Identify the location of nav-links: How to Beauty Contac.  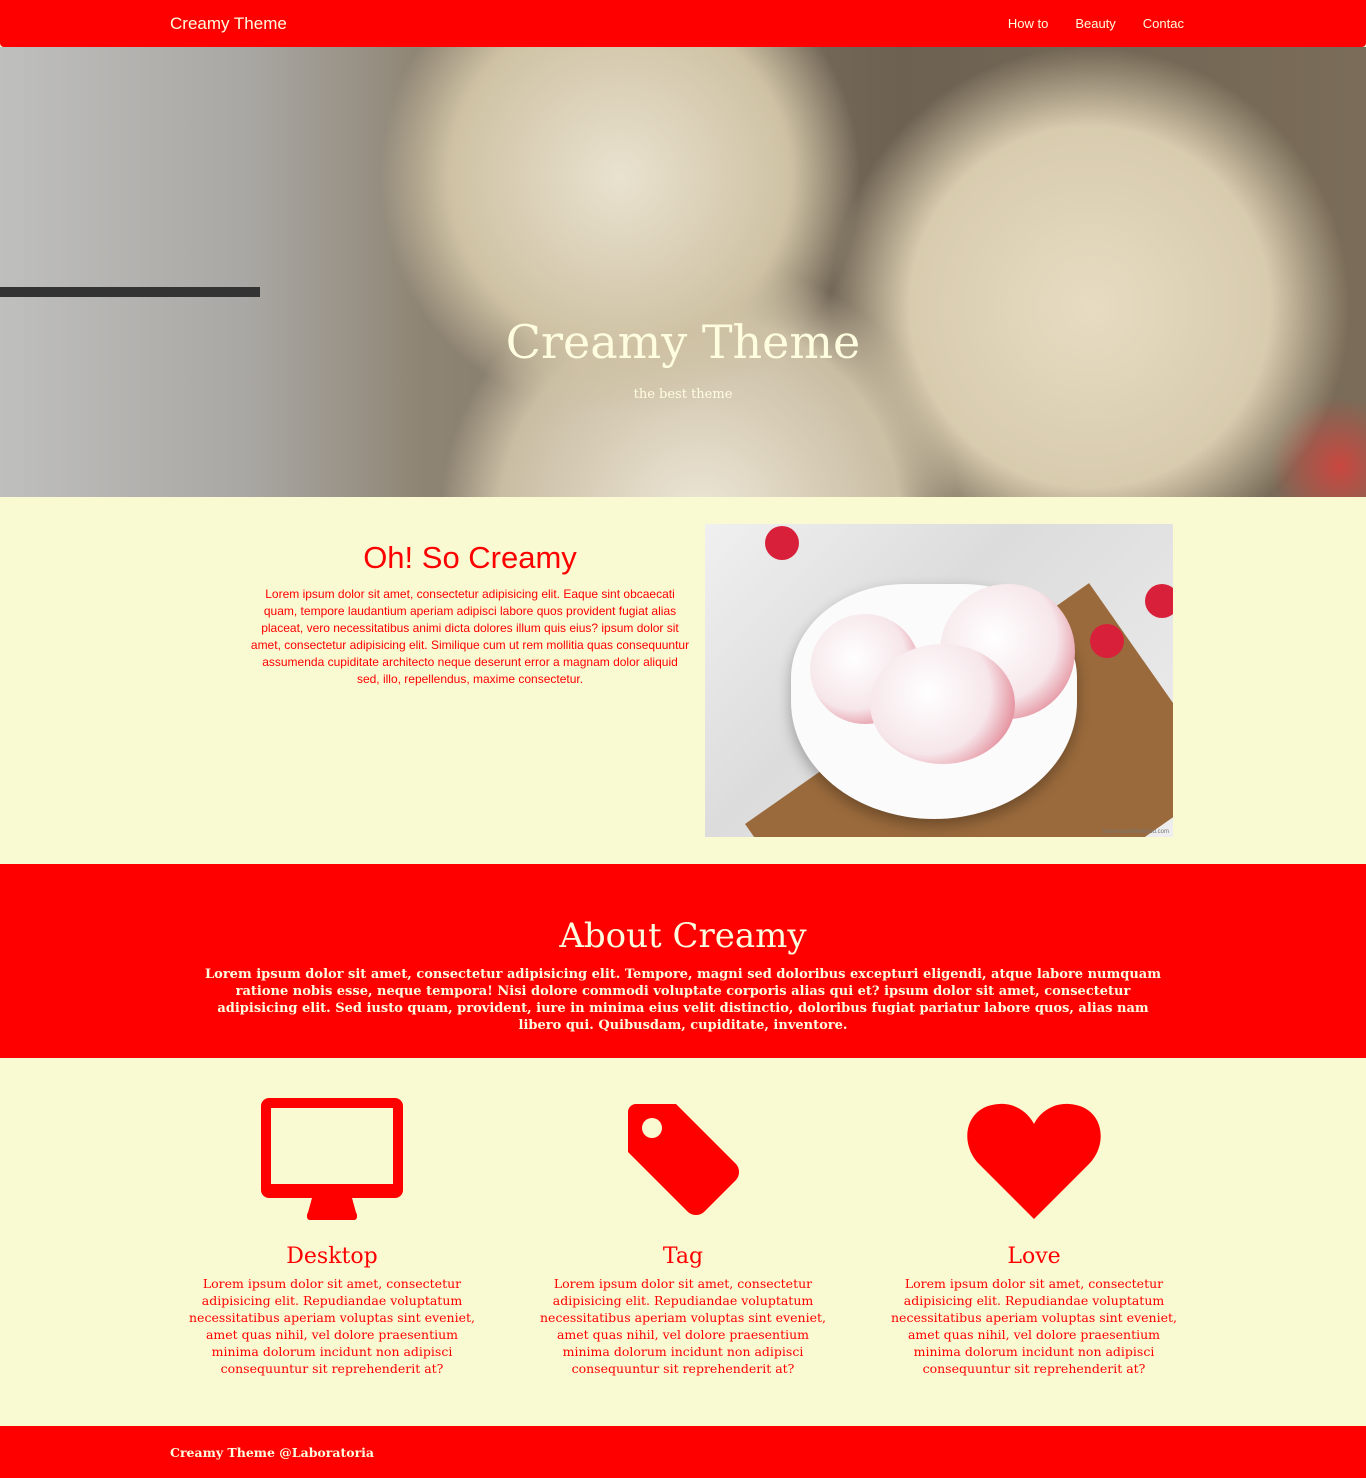
(1096, 23).